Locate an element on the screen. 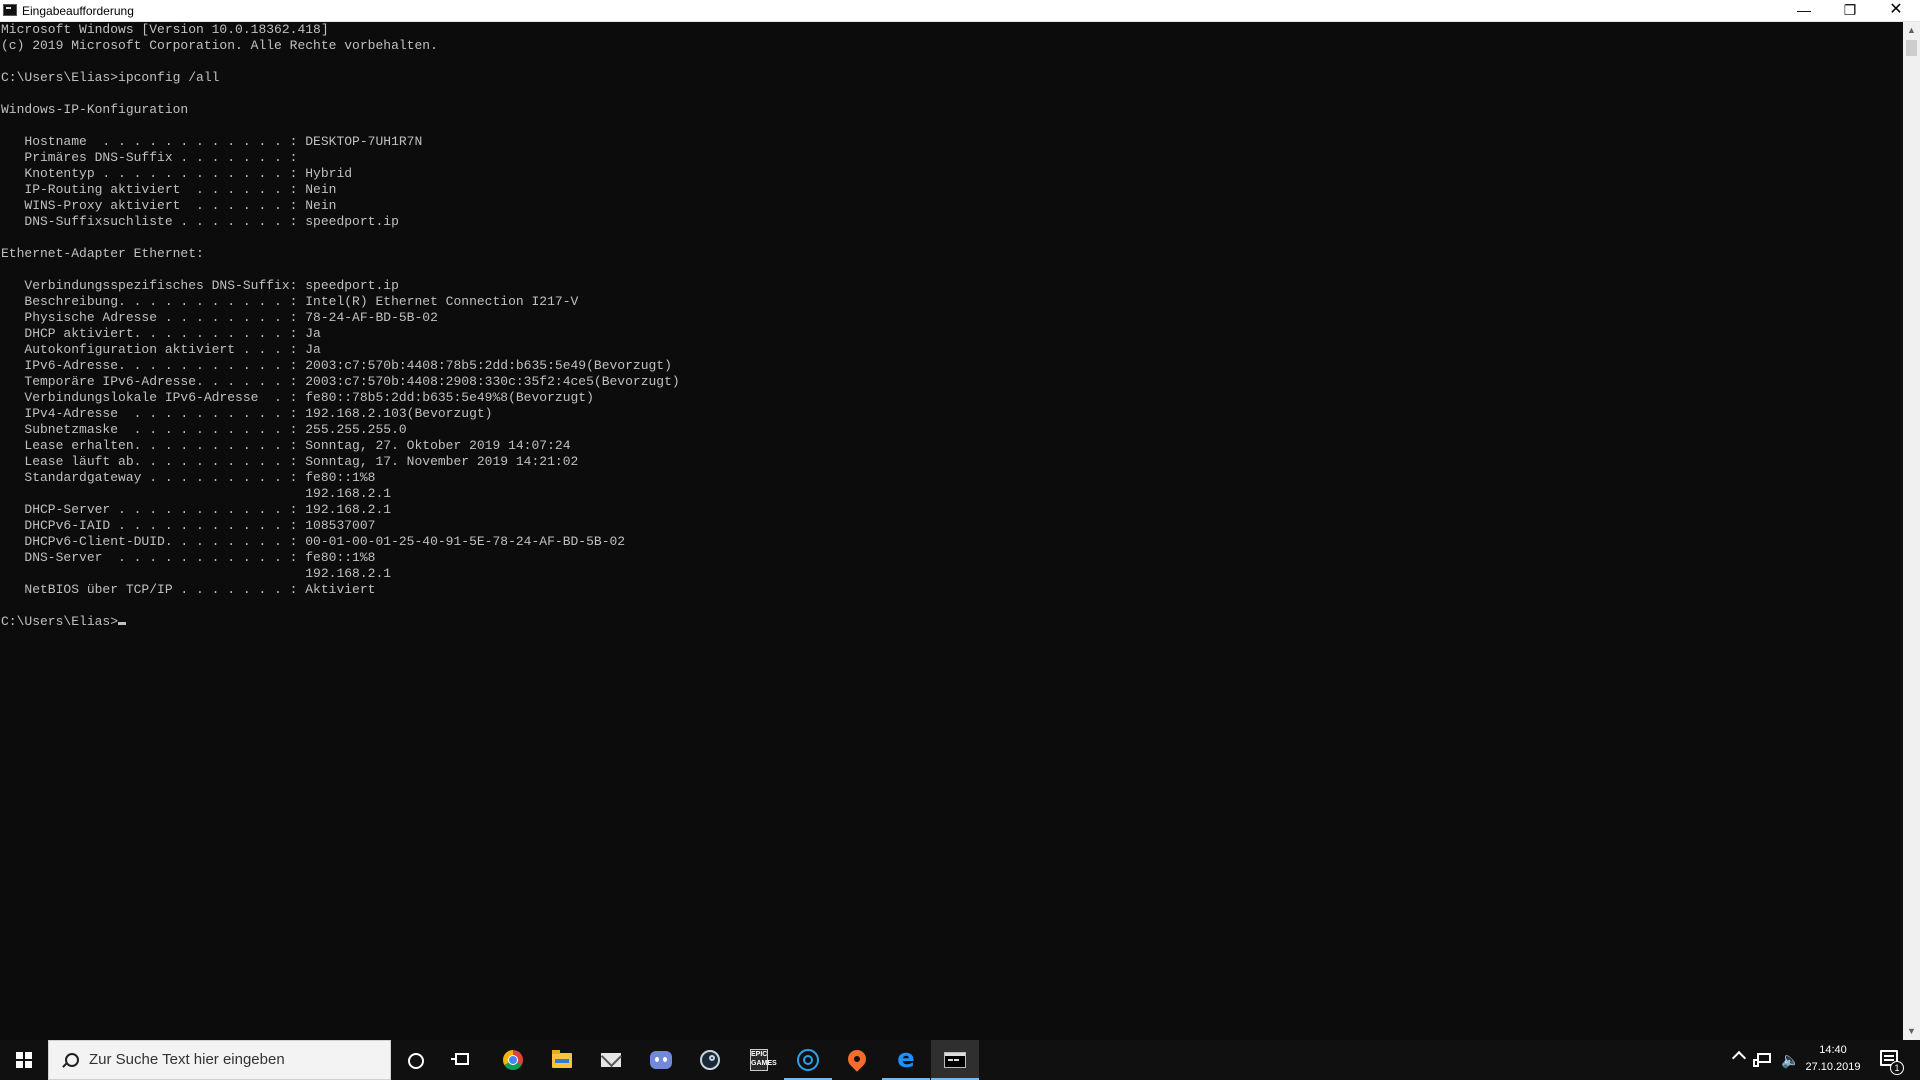  chrome-icon is located at coordinates (513, 1060).